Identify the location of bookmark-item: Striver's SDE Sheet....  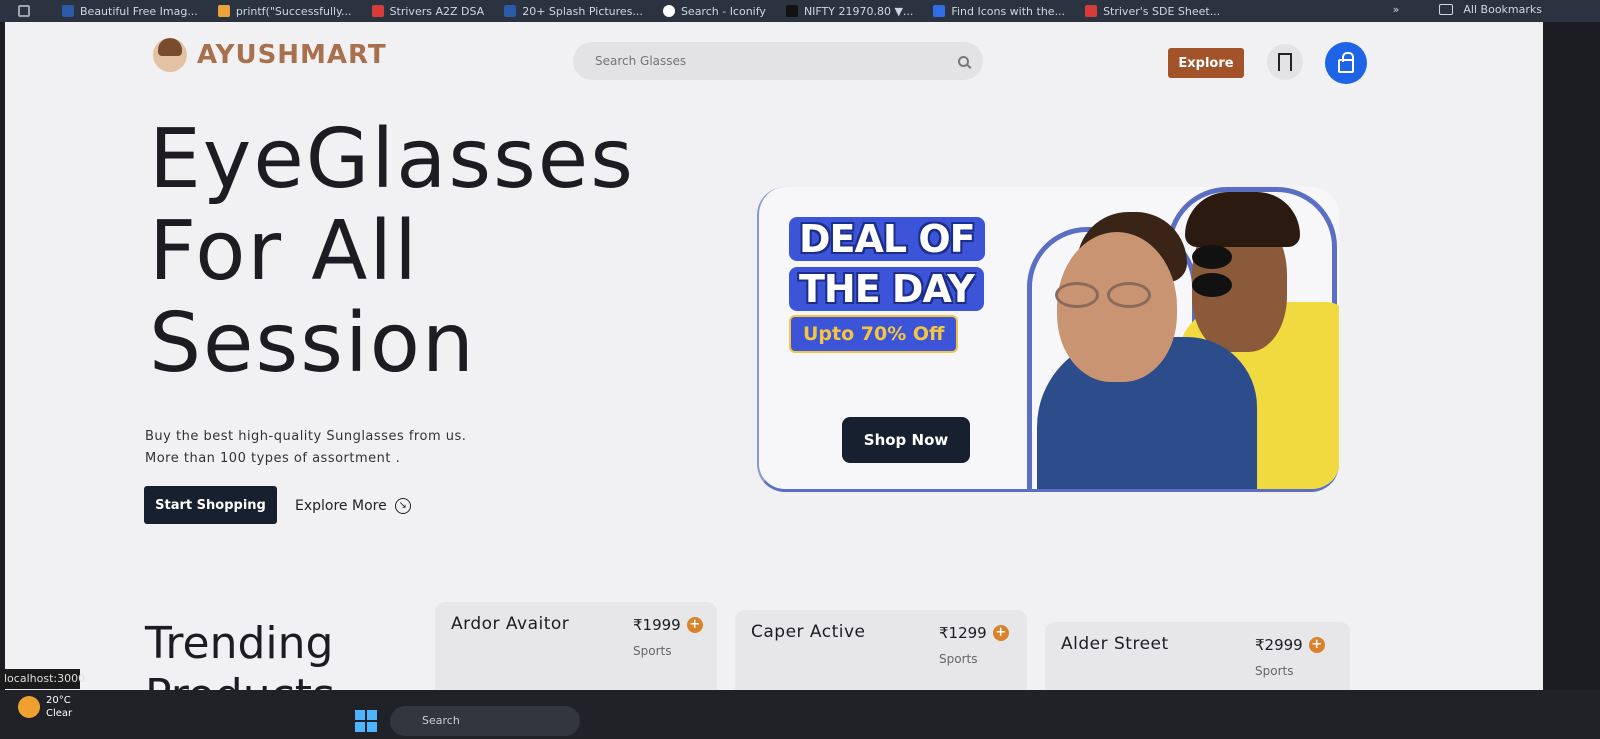
(1152, 11).